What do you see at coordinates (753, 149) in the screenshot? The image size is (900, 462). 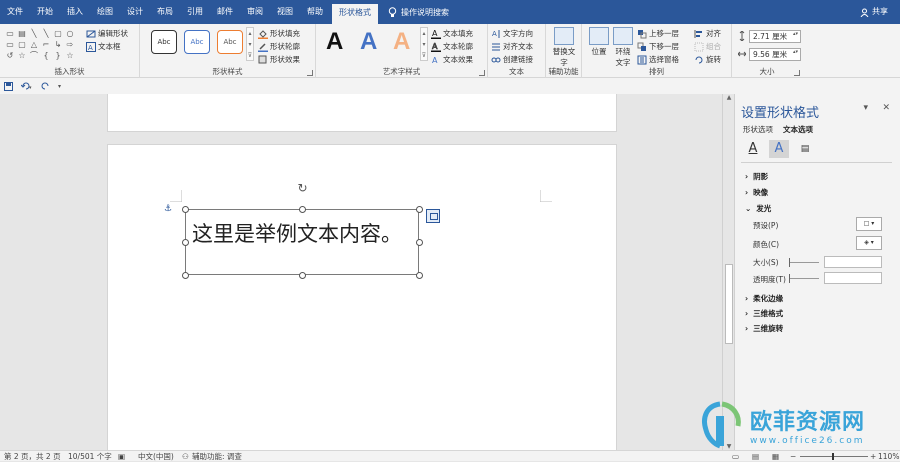 I see `text-fill-outline-icon: A` at bounding box center [753, 149].